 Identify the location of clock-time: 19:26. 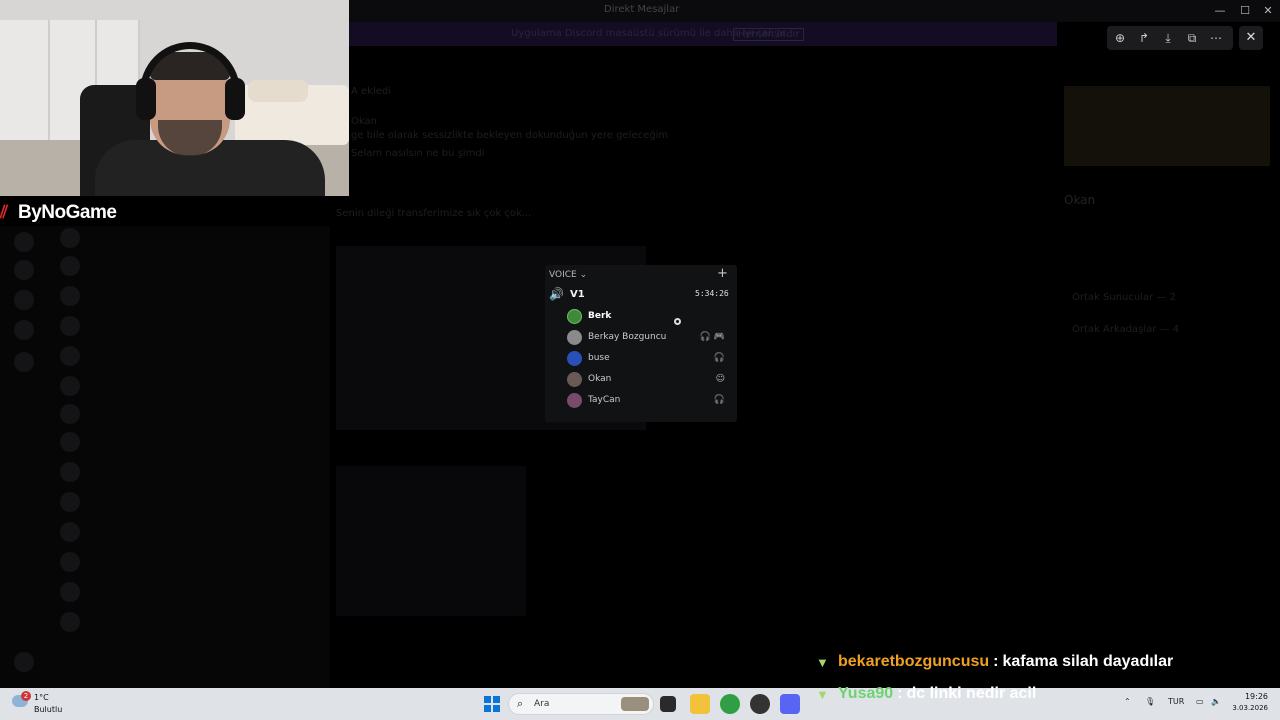
(1256, 696).